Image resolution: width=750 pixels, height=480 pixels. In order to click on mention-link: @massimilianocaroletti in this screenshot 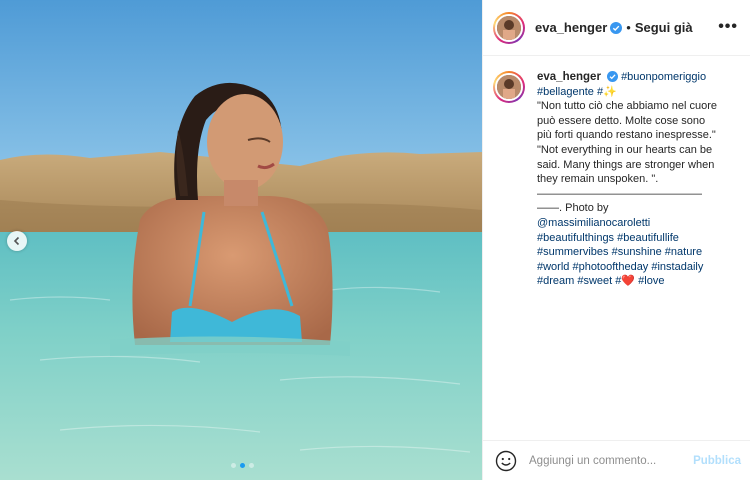, I will do `click(593, 223)`.